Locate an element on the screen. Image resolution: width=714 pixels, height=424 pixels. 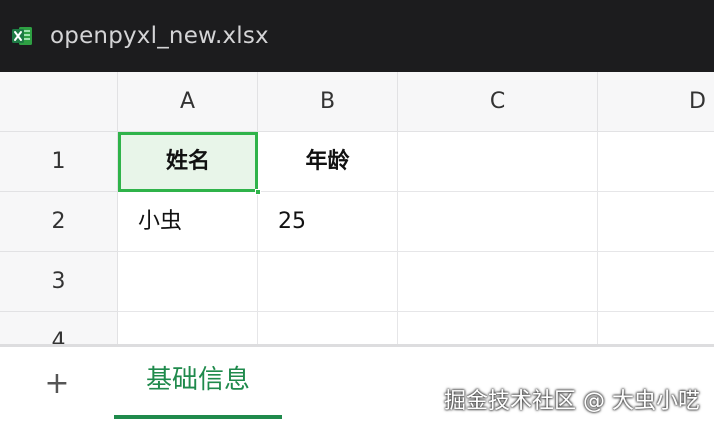
column-header-a: A is located at coordinates (188, 102).